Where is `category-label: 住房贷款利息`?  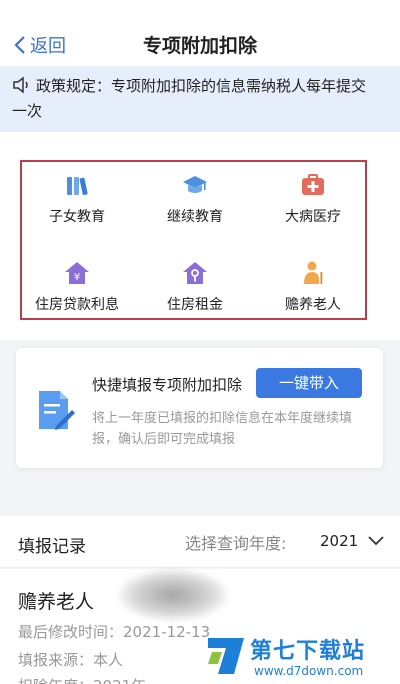 category-label: 住房贷款利息 is located at coordinates (77, 305).